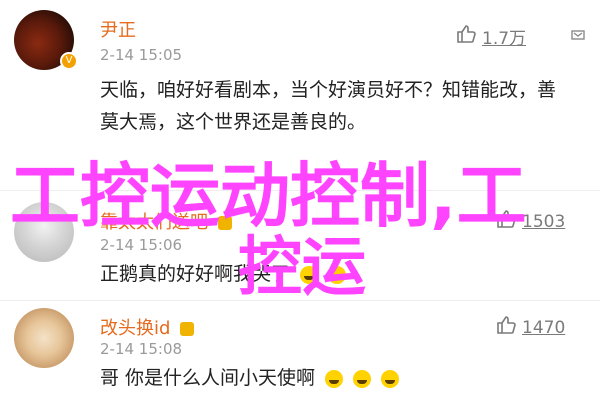  I want to click on more-menu-icon, so click(578, 35).